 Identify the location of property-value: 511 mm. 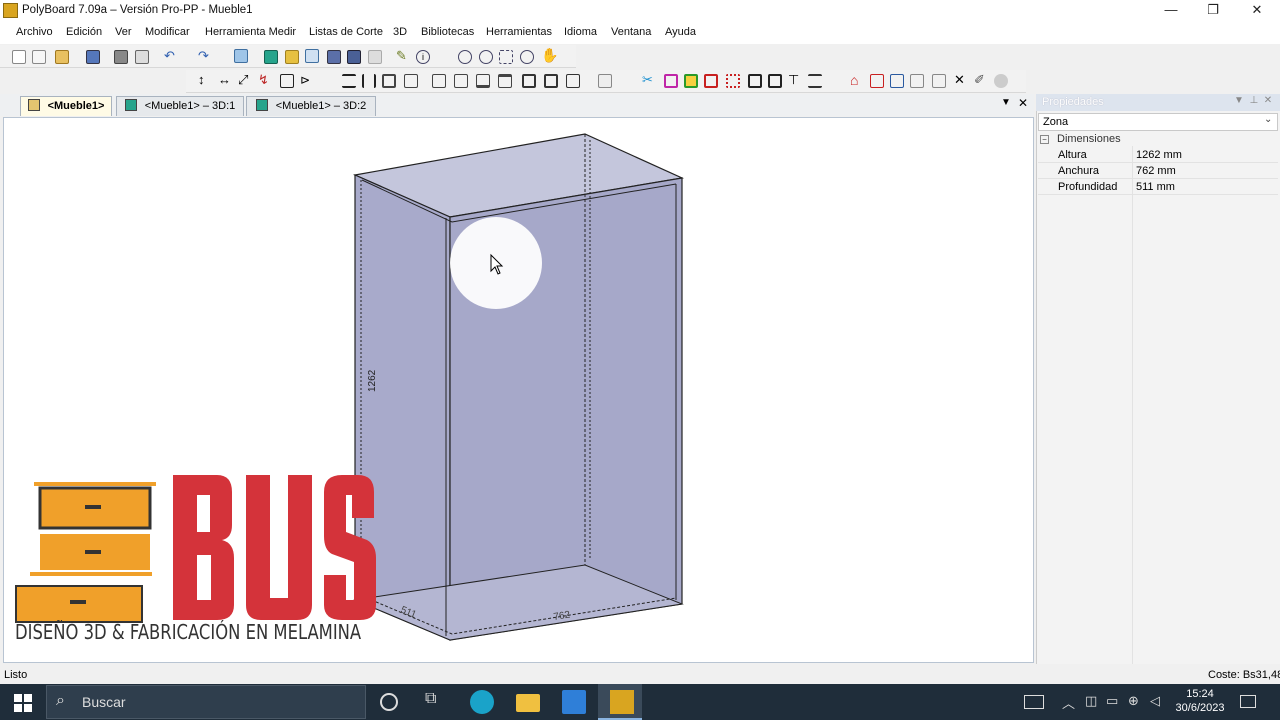
(1155, 187).